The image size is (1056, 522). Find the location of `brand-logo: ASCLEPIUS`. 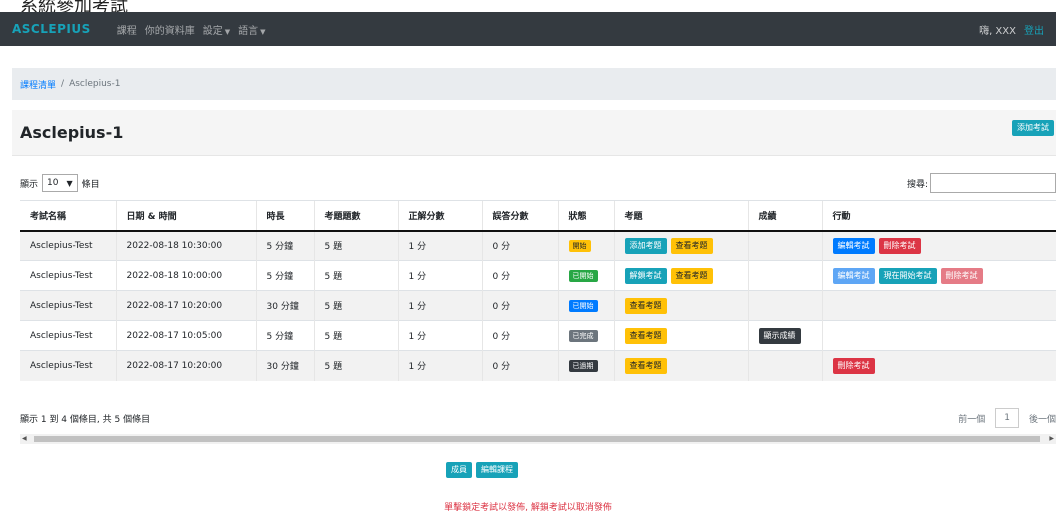

brand-logo: ASCLEPIUS is located at coordinates (51, 29).